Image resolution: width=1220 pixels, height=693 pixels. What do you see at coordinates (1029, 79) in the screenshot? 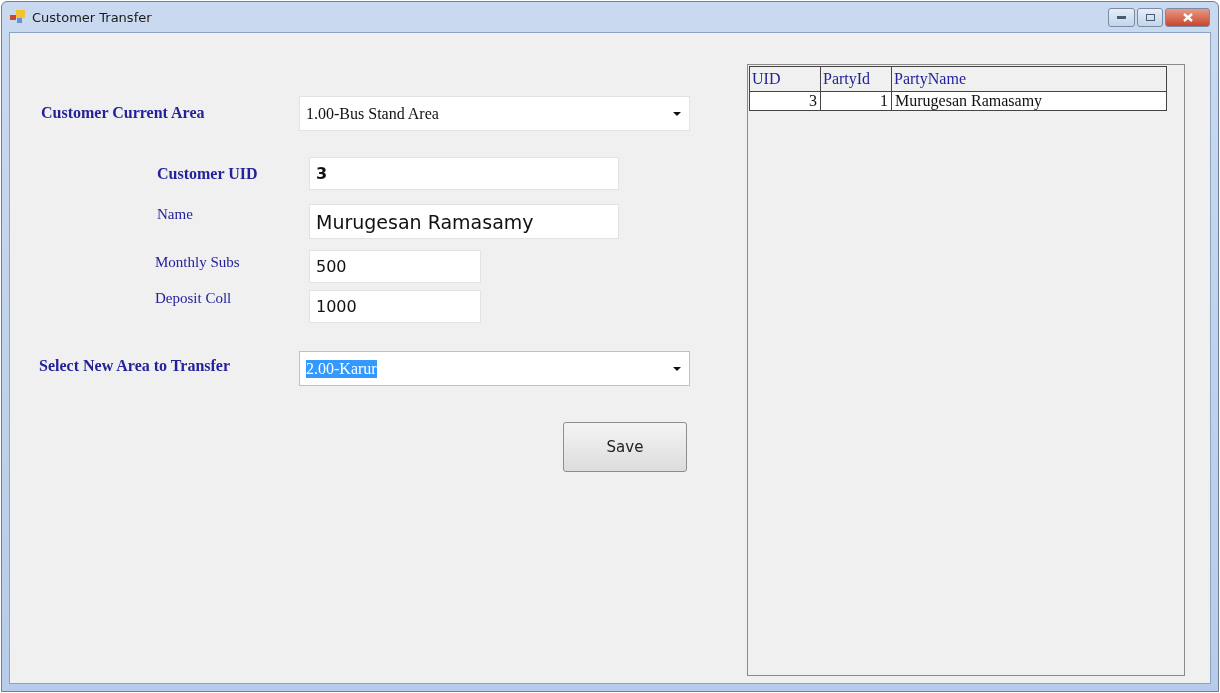
I see `column-header: PartyName` at bounding box center [1029, 79].